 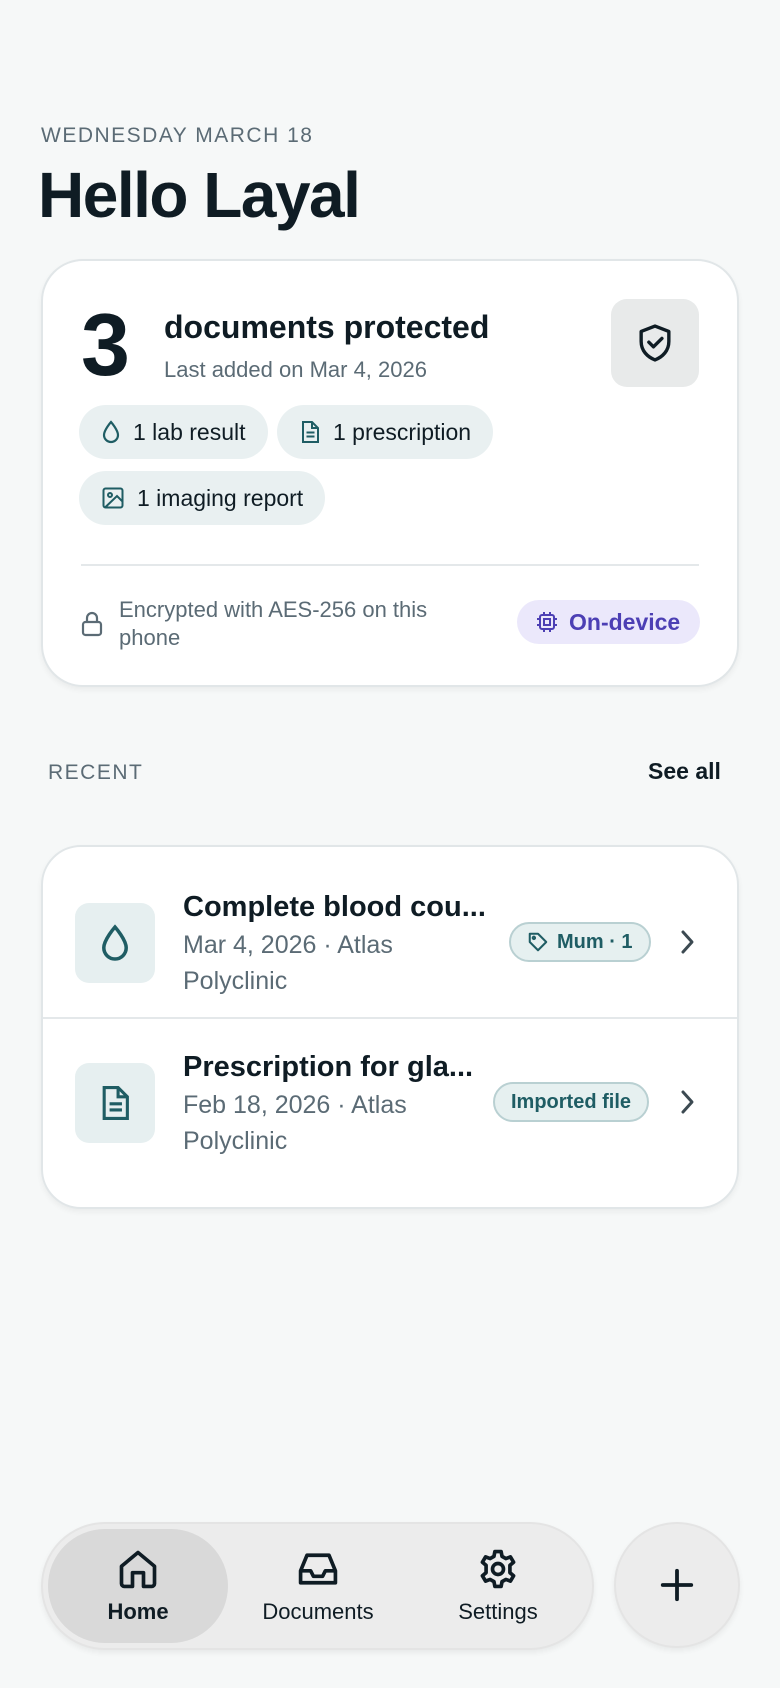 I want to click on add-button, so click(x=677, y=1585).